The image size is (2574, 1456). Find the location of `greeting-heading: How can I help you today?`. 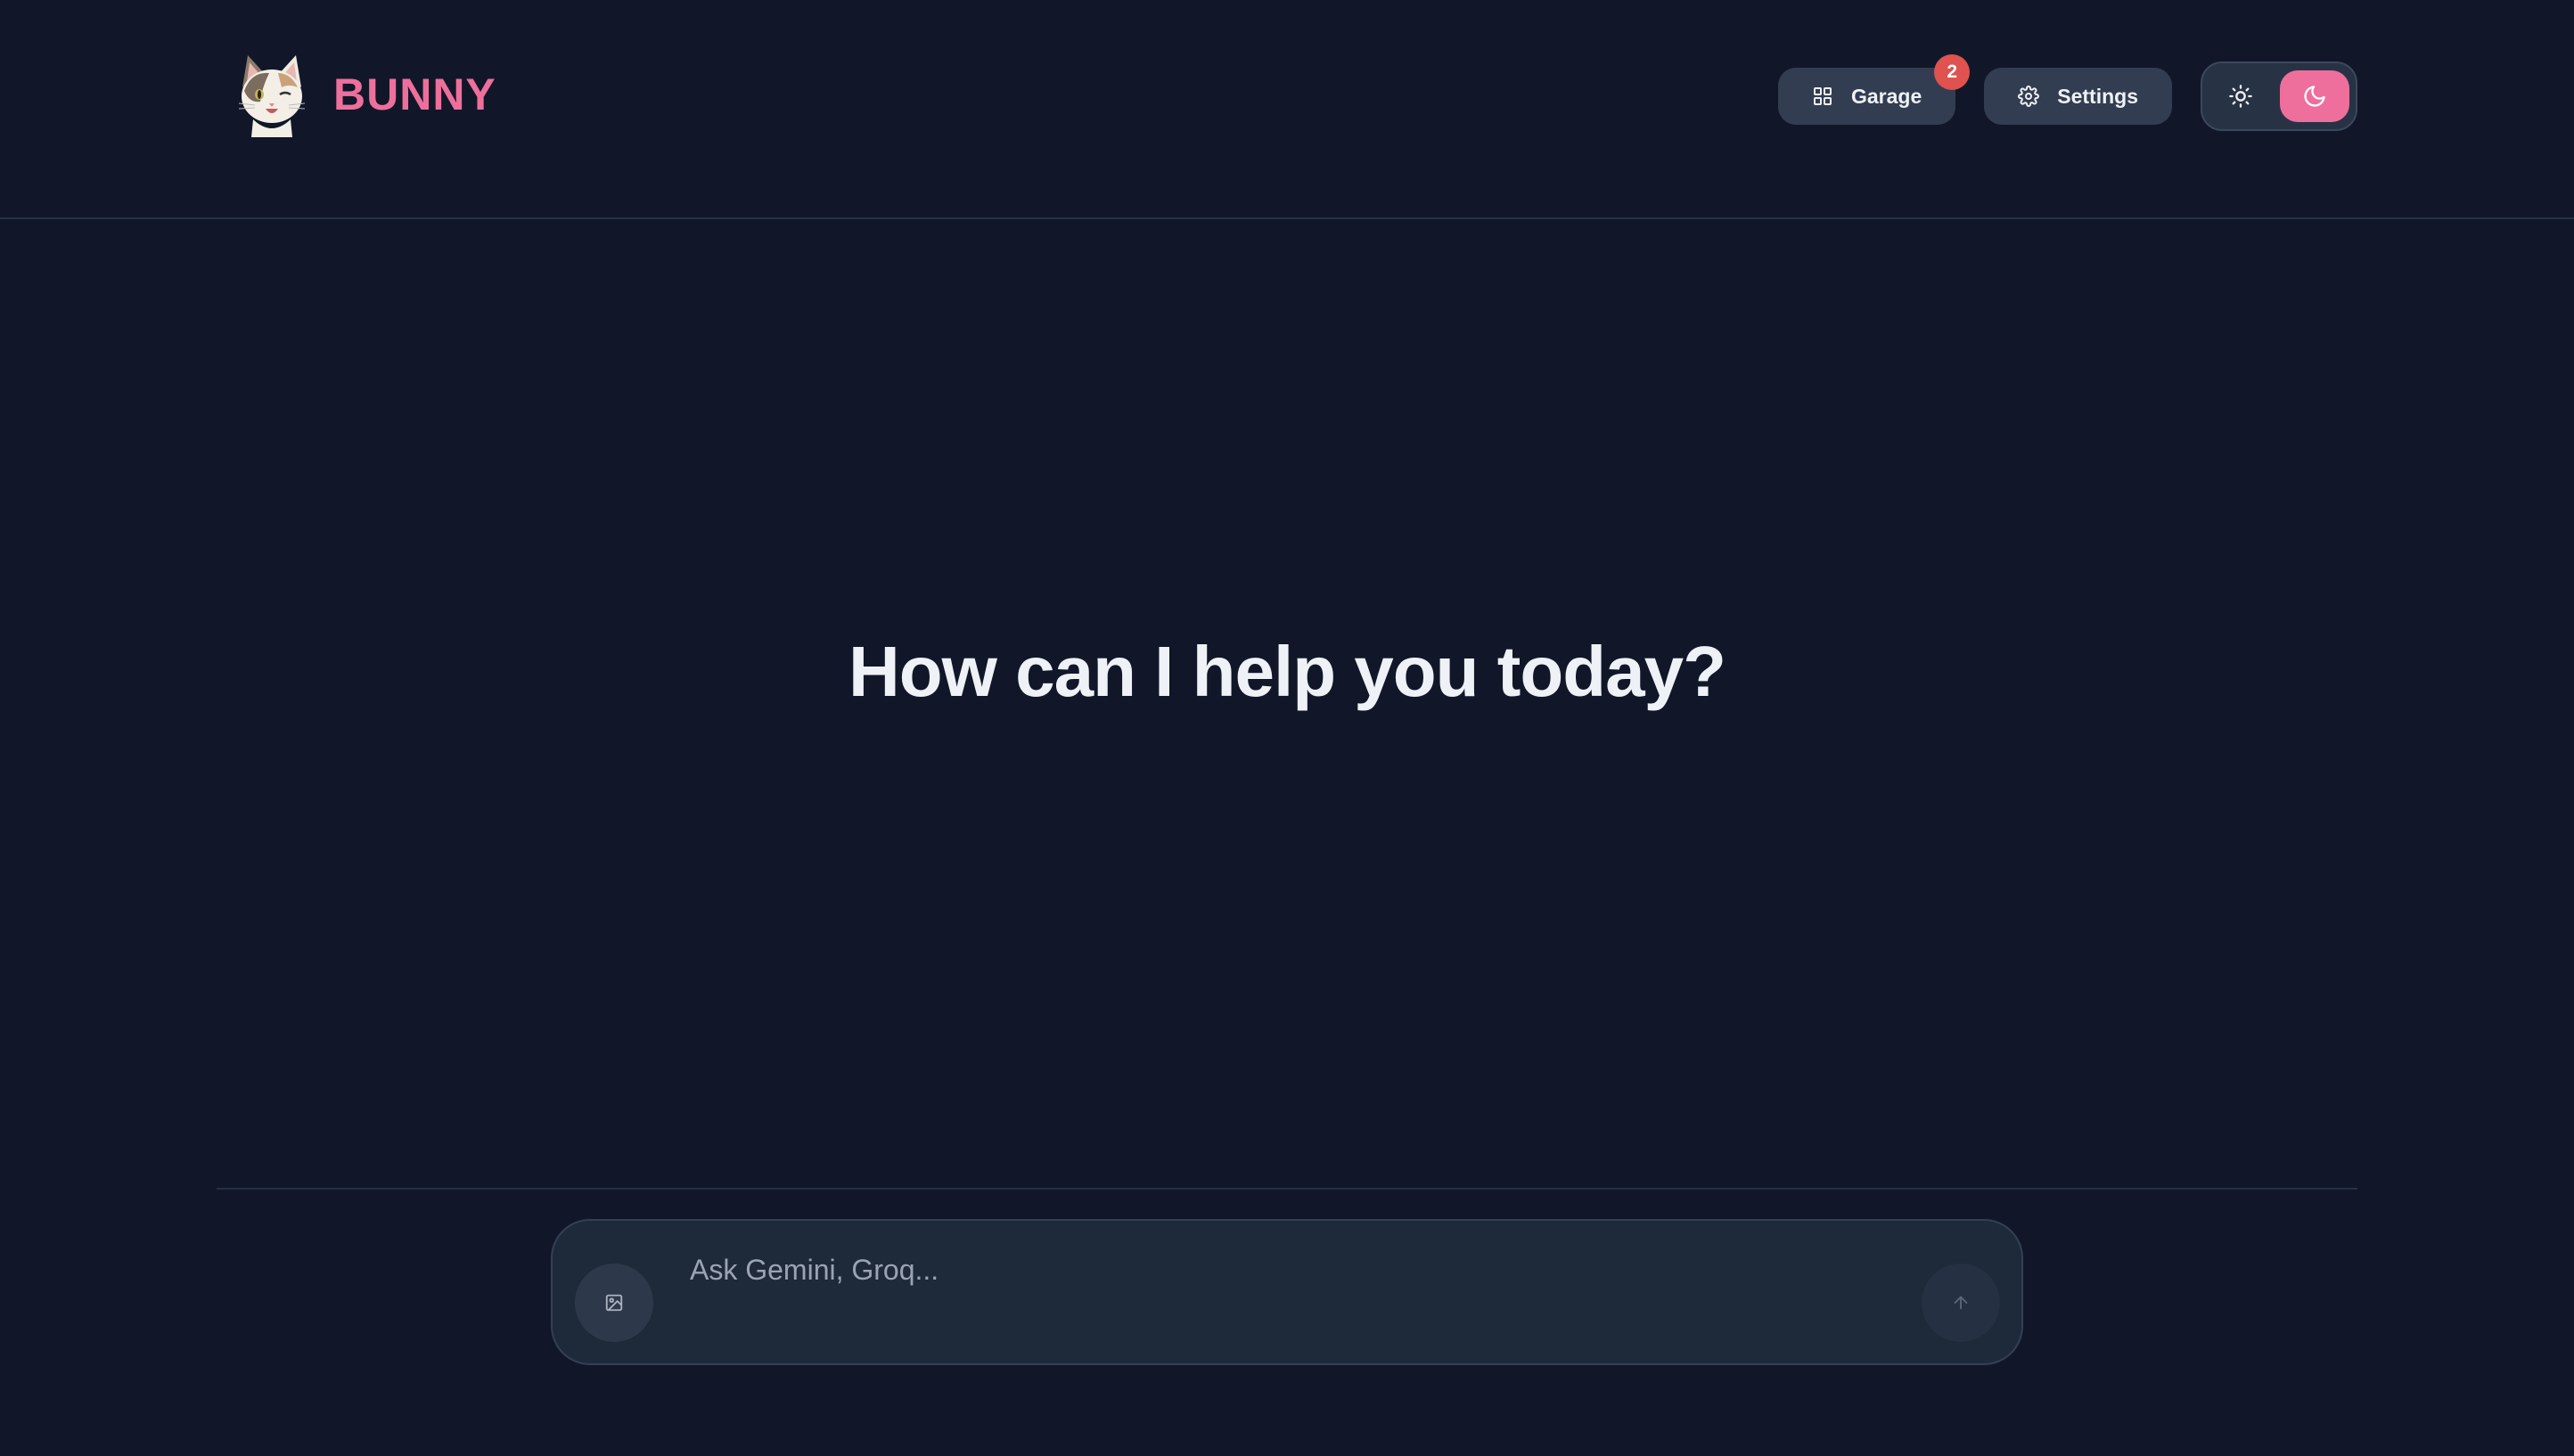

greeting-heading: How can I help you today? is located at coordinates (1287, 671).